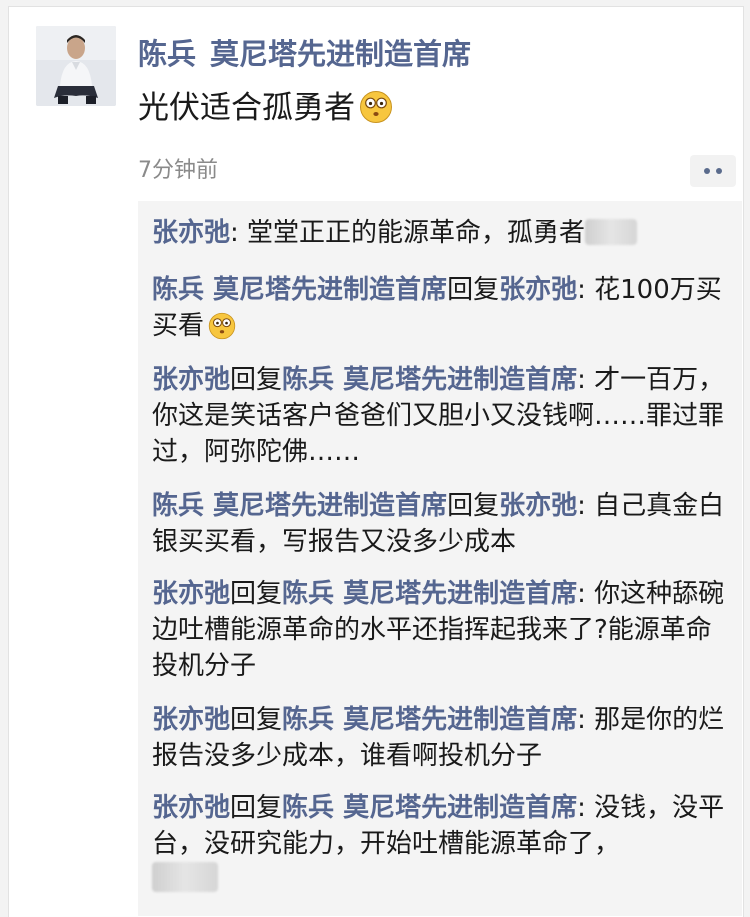 The height and width of the screenshot is (917, 750). What do you see at coordinates (416, 233) in the screenshot?
I see `comment-text: 堂堂正正的能源革命，孤勇者` at bounding box center [416, 233].